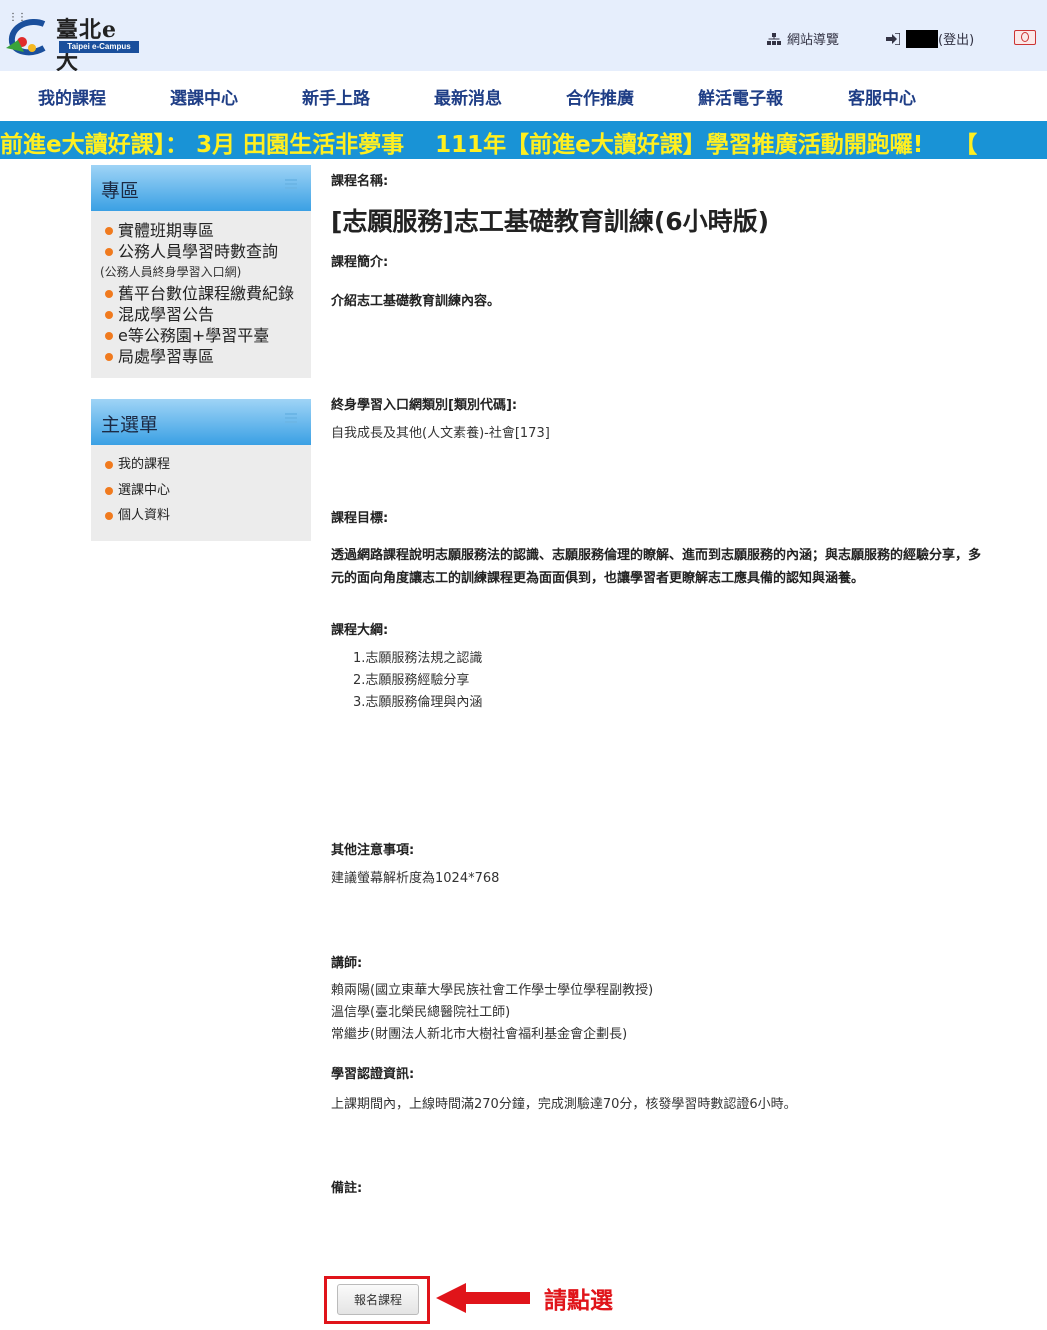 This screenshot has width=1047, height=1330. I want to click on arrow-left-icon, so click(483, 1298).